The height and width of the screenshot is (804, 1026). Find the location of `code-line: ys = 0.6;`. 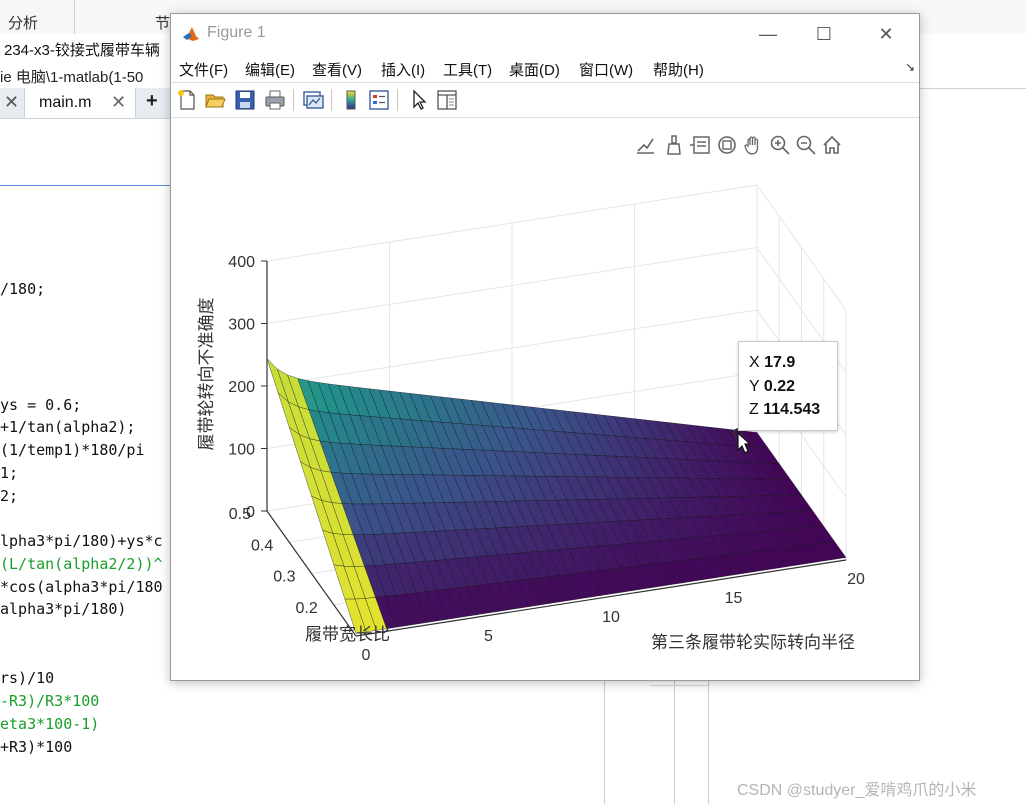

code-line: ys = 0.6; is located at coordinates (41, 405).